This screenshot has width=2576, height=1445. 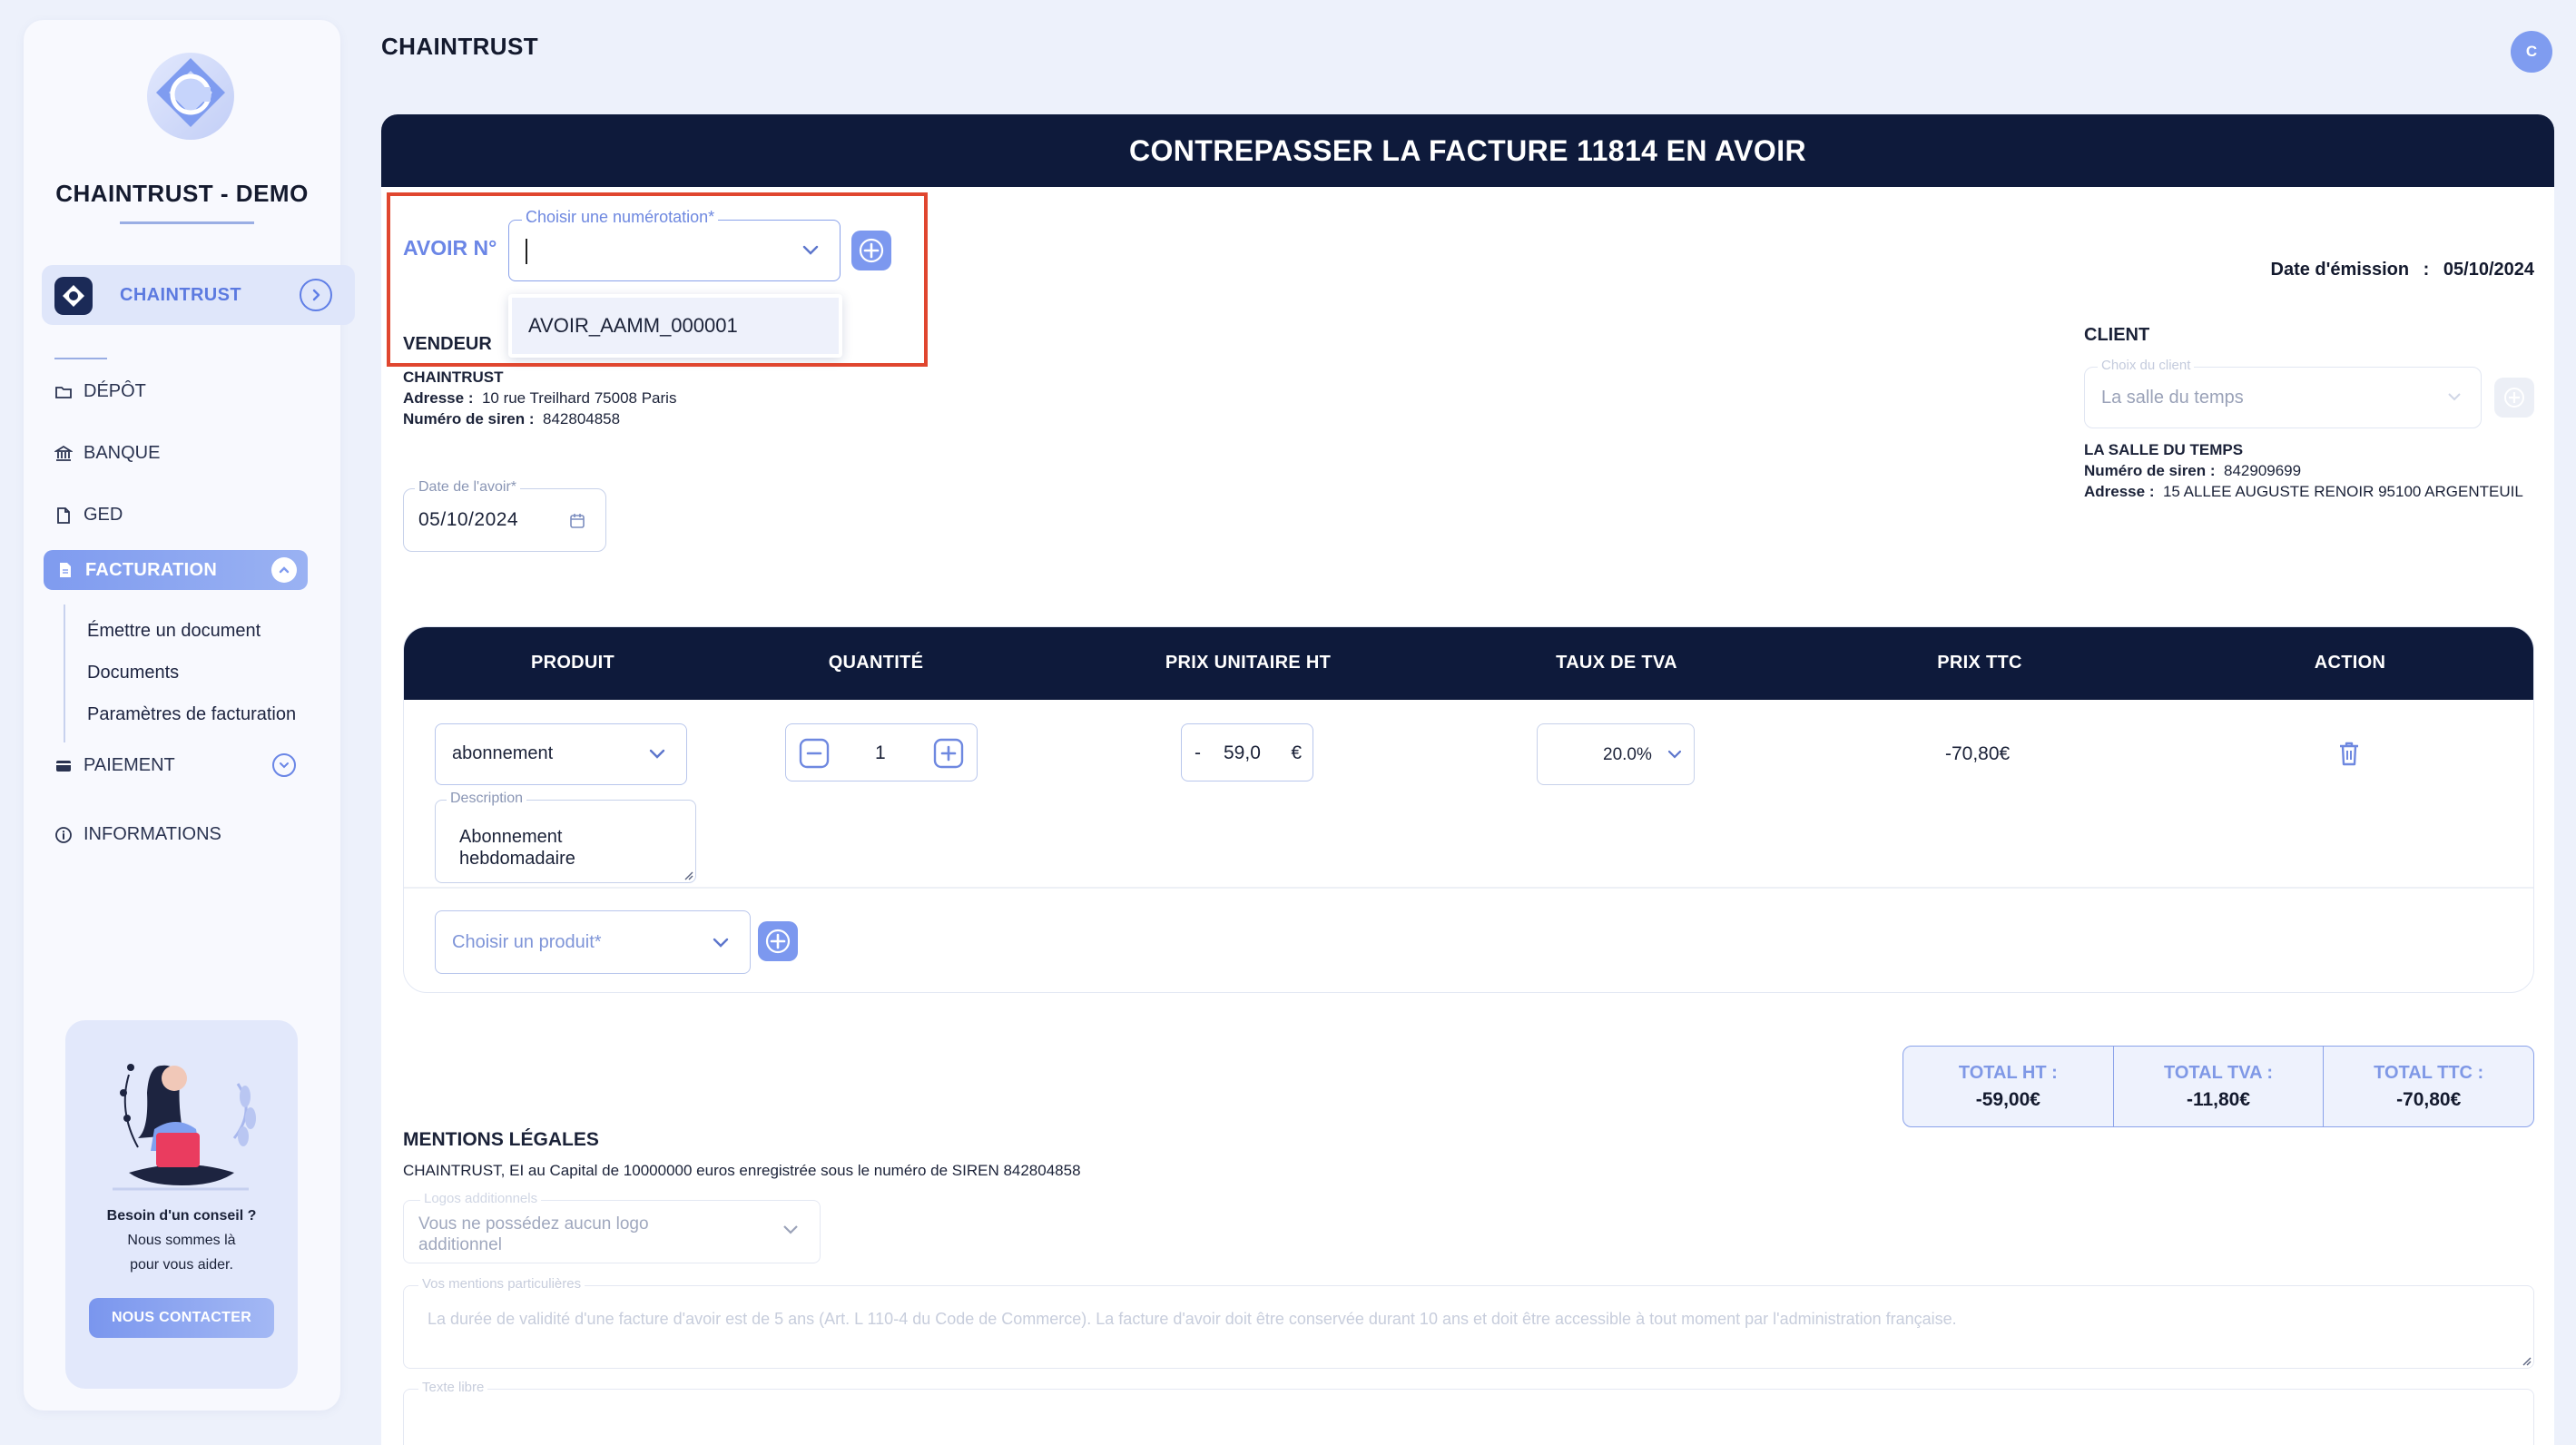 What do you see at coordinates (881, 752) in the screenshot?
I see `quantity-stepper: 1` at bounding box center [881, 752].